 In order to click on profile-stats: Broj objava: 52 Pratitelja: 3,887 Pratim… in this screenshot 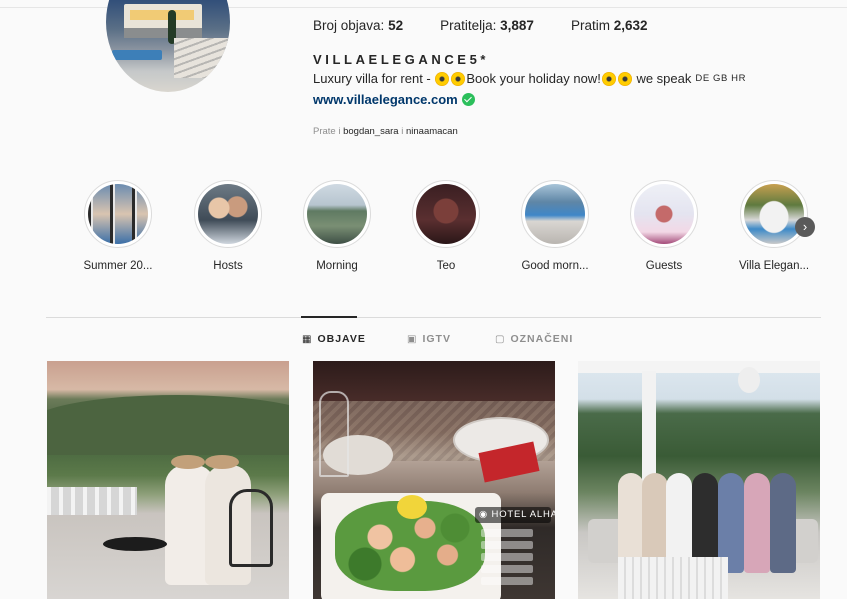, I will do `click(499, 25)`.